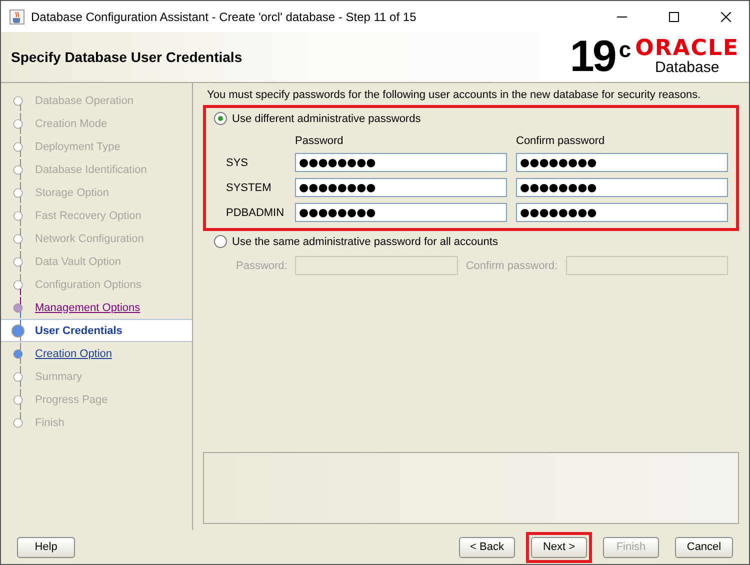 The width and height of the screenshot is (750, 565). Describe the element at coordinates (674, 17) in the screenshot. I see `maximize-icon` at that location.